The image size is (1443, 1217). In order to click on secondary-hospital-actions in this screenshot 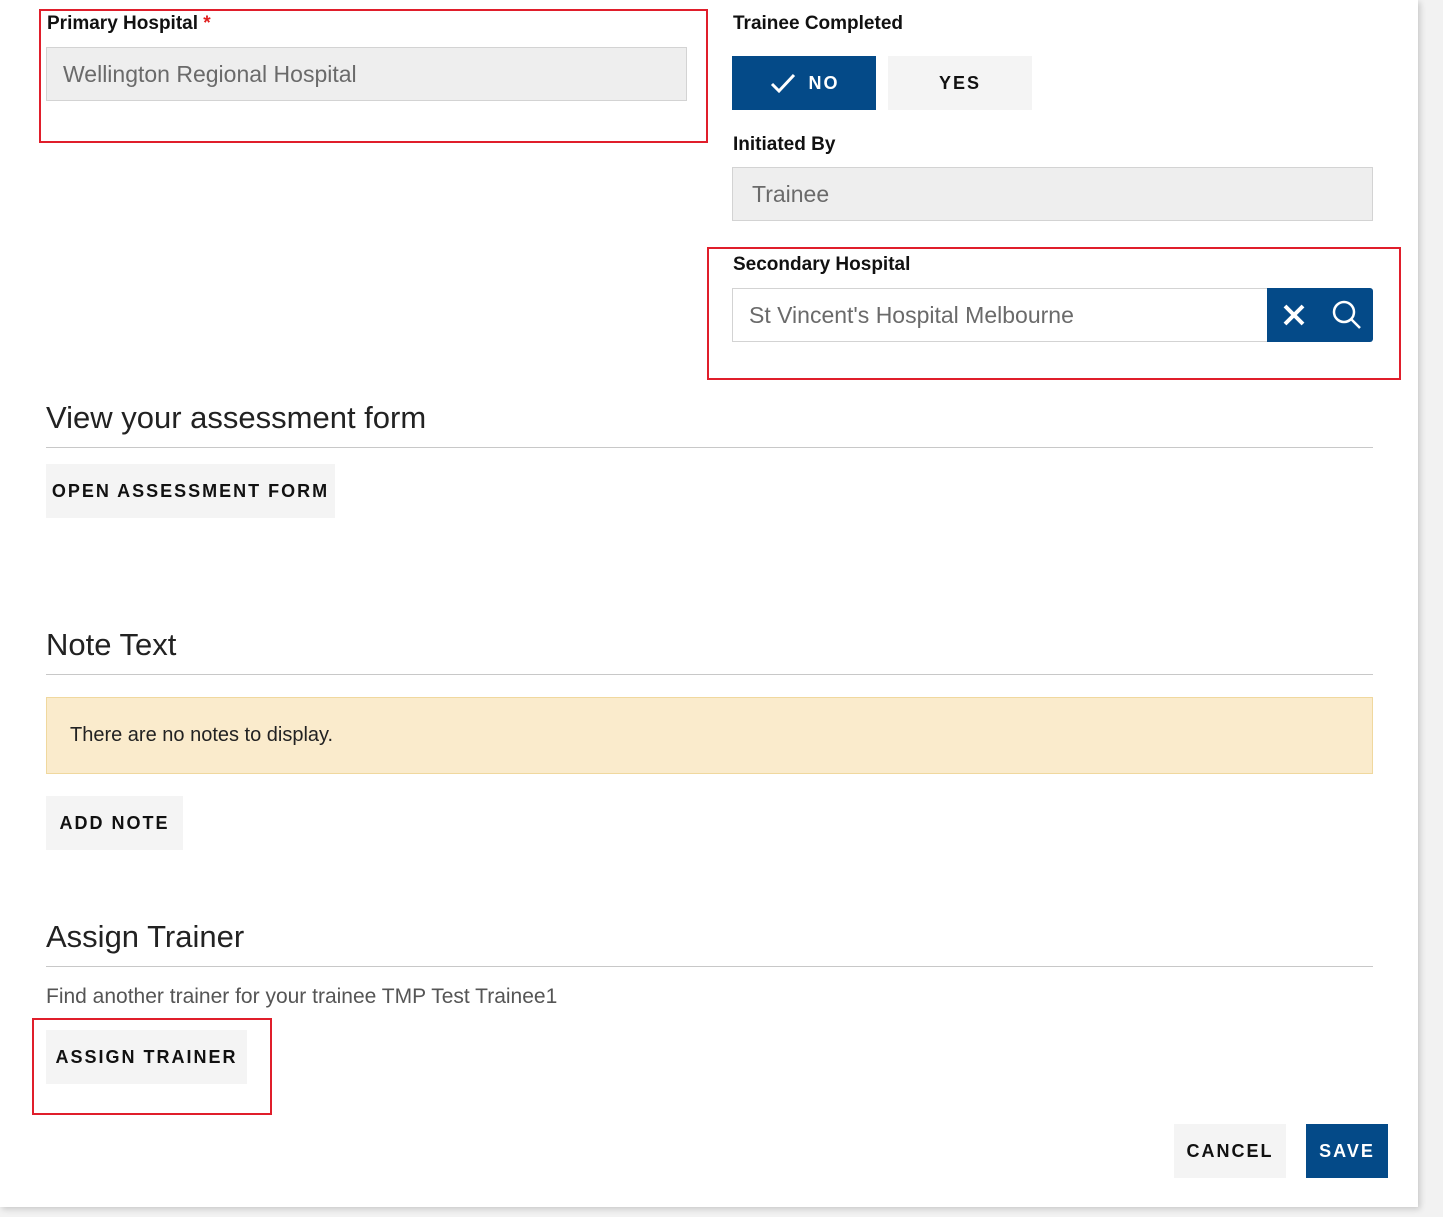, I will do `click(1320, 315)`.